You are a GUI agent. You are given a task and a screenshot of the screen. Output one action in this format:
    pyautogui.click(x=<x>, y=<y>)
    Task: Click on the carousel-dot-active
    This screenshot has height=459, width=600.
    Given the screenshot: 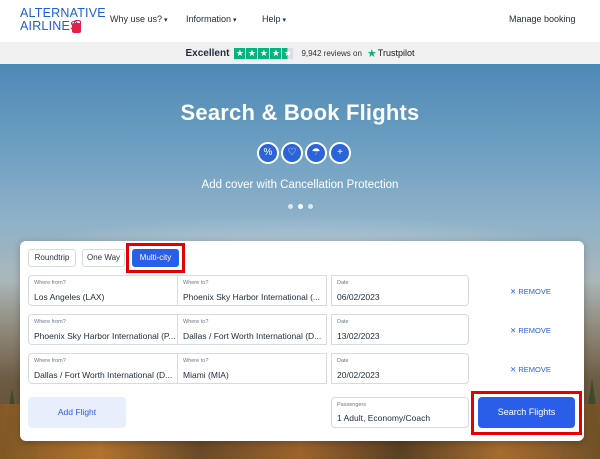 What is the action you would take?
    pyautogui.click(x=300, y=206)
    